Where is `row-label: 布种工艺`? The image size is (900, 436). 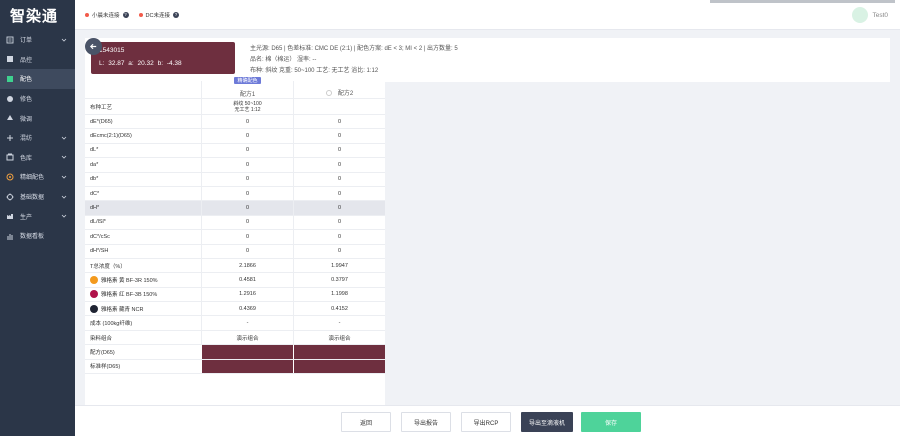 row-label: 布种工艺 is located at coordinates (101, 107).